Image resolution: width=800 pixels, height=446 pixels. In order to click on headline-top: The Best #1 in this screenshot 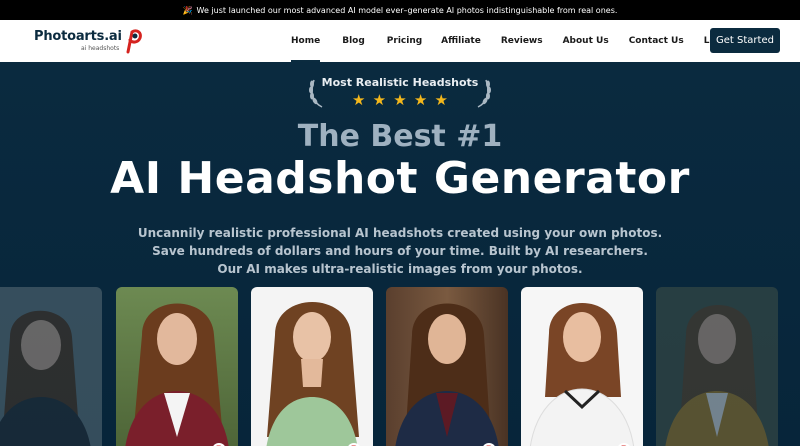, I will do `click(400, 136)`.